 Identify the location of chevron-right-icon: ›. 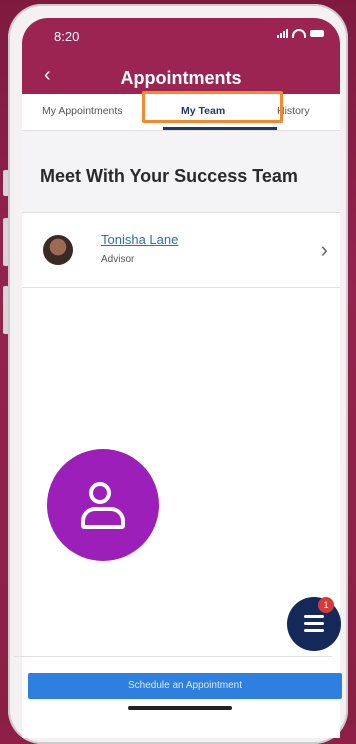
(324, 249).